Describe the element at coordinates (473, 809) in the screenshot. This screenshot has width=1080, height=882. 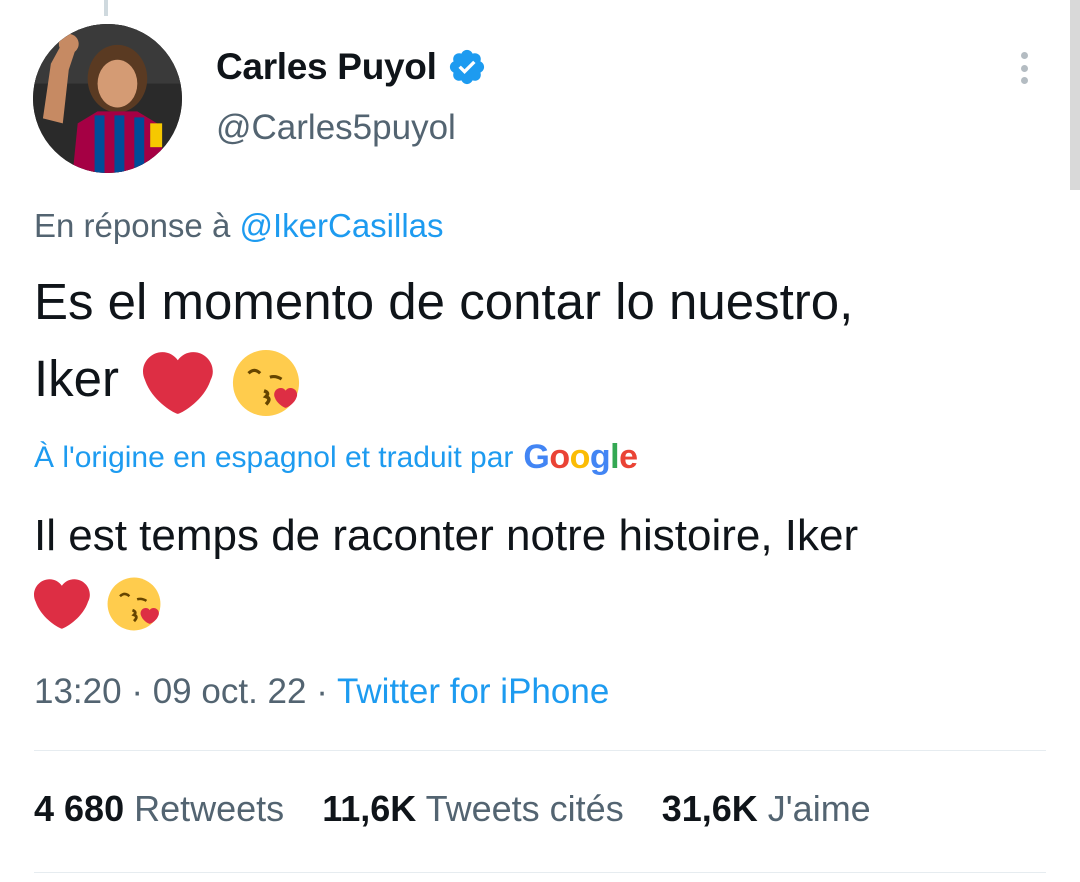
I see `quote-tweets-stat: 11,6K Tweets cités` at that location.